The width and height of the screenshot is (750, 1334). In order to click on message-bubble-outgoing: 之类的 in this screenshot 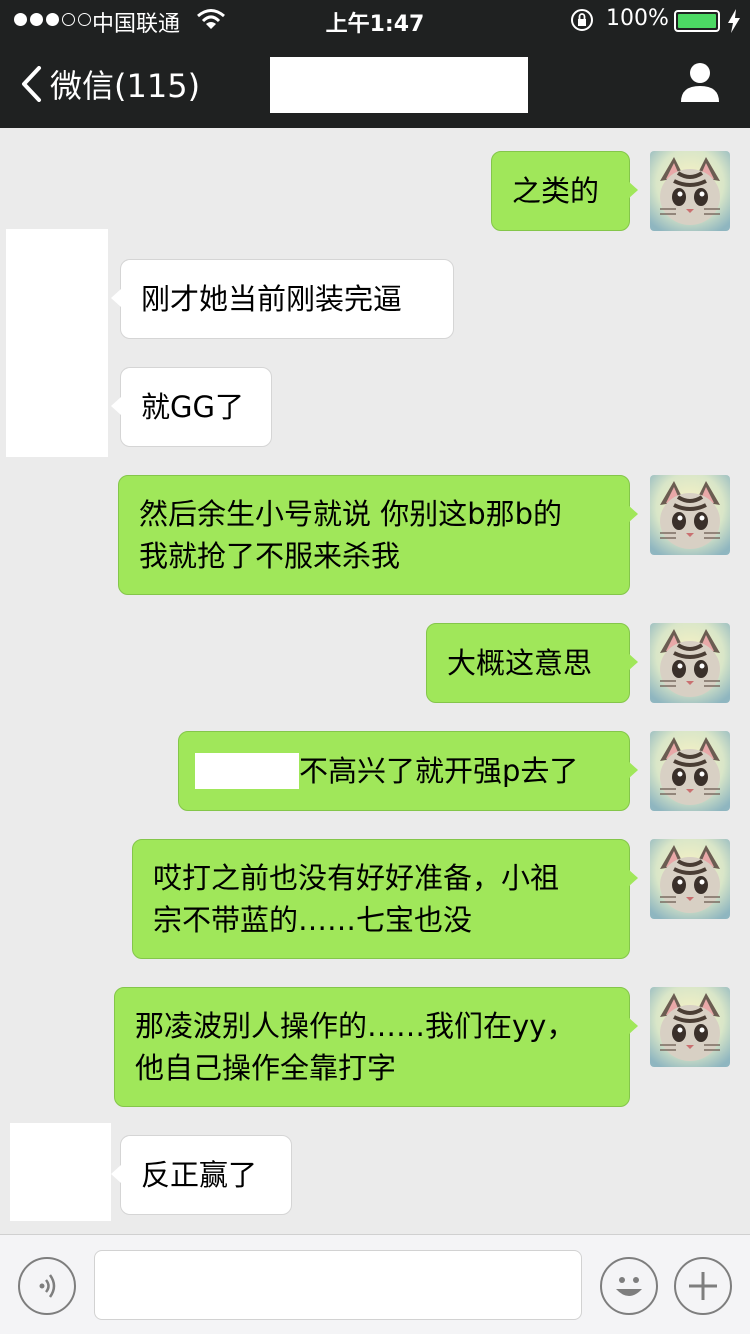, I will do `click(560, 191)`.